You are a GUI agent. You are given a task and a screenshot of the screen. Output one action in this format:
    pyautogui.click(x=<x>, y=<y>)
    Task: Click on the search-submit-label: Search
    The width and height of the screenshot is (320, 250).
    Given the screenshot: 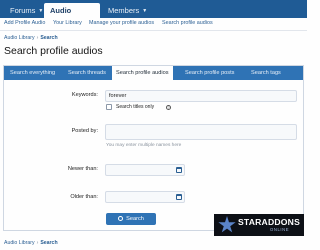 What is the action you would take?
    pyautogui.click(x=135, y=219)
    